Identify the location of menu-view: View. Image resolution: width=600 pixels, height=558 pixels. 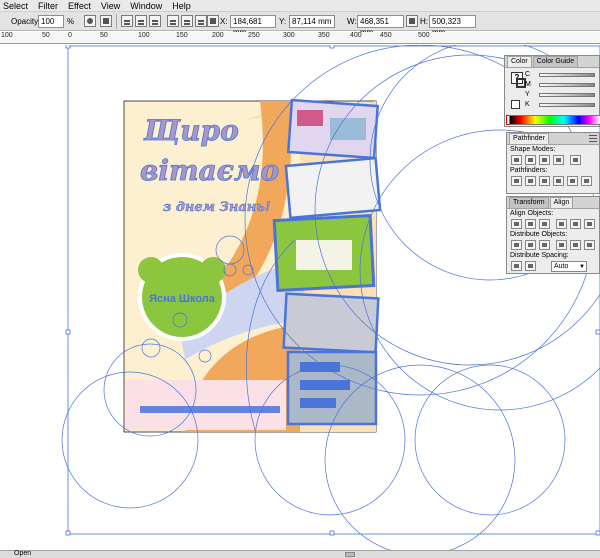
(110, 6).